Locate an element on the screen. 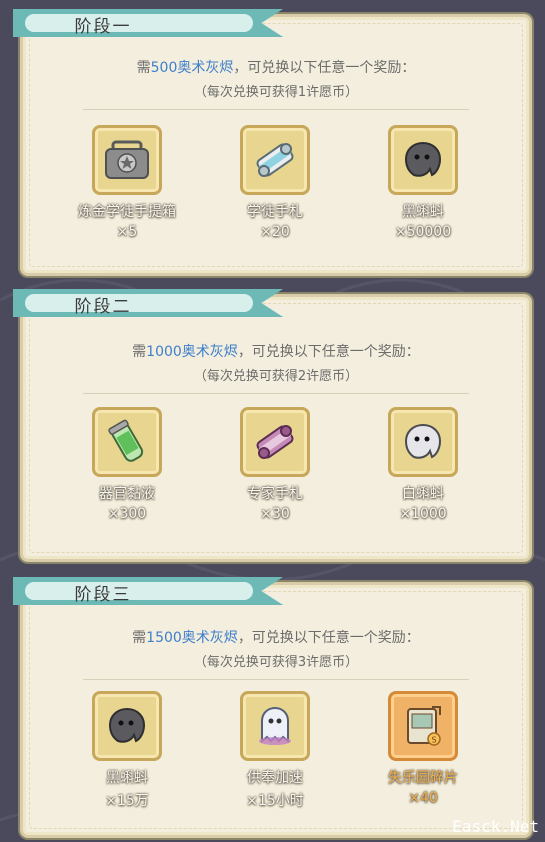  reward-quantity: ×15小时 is located at coordinates (275, 801).